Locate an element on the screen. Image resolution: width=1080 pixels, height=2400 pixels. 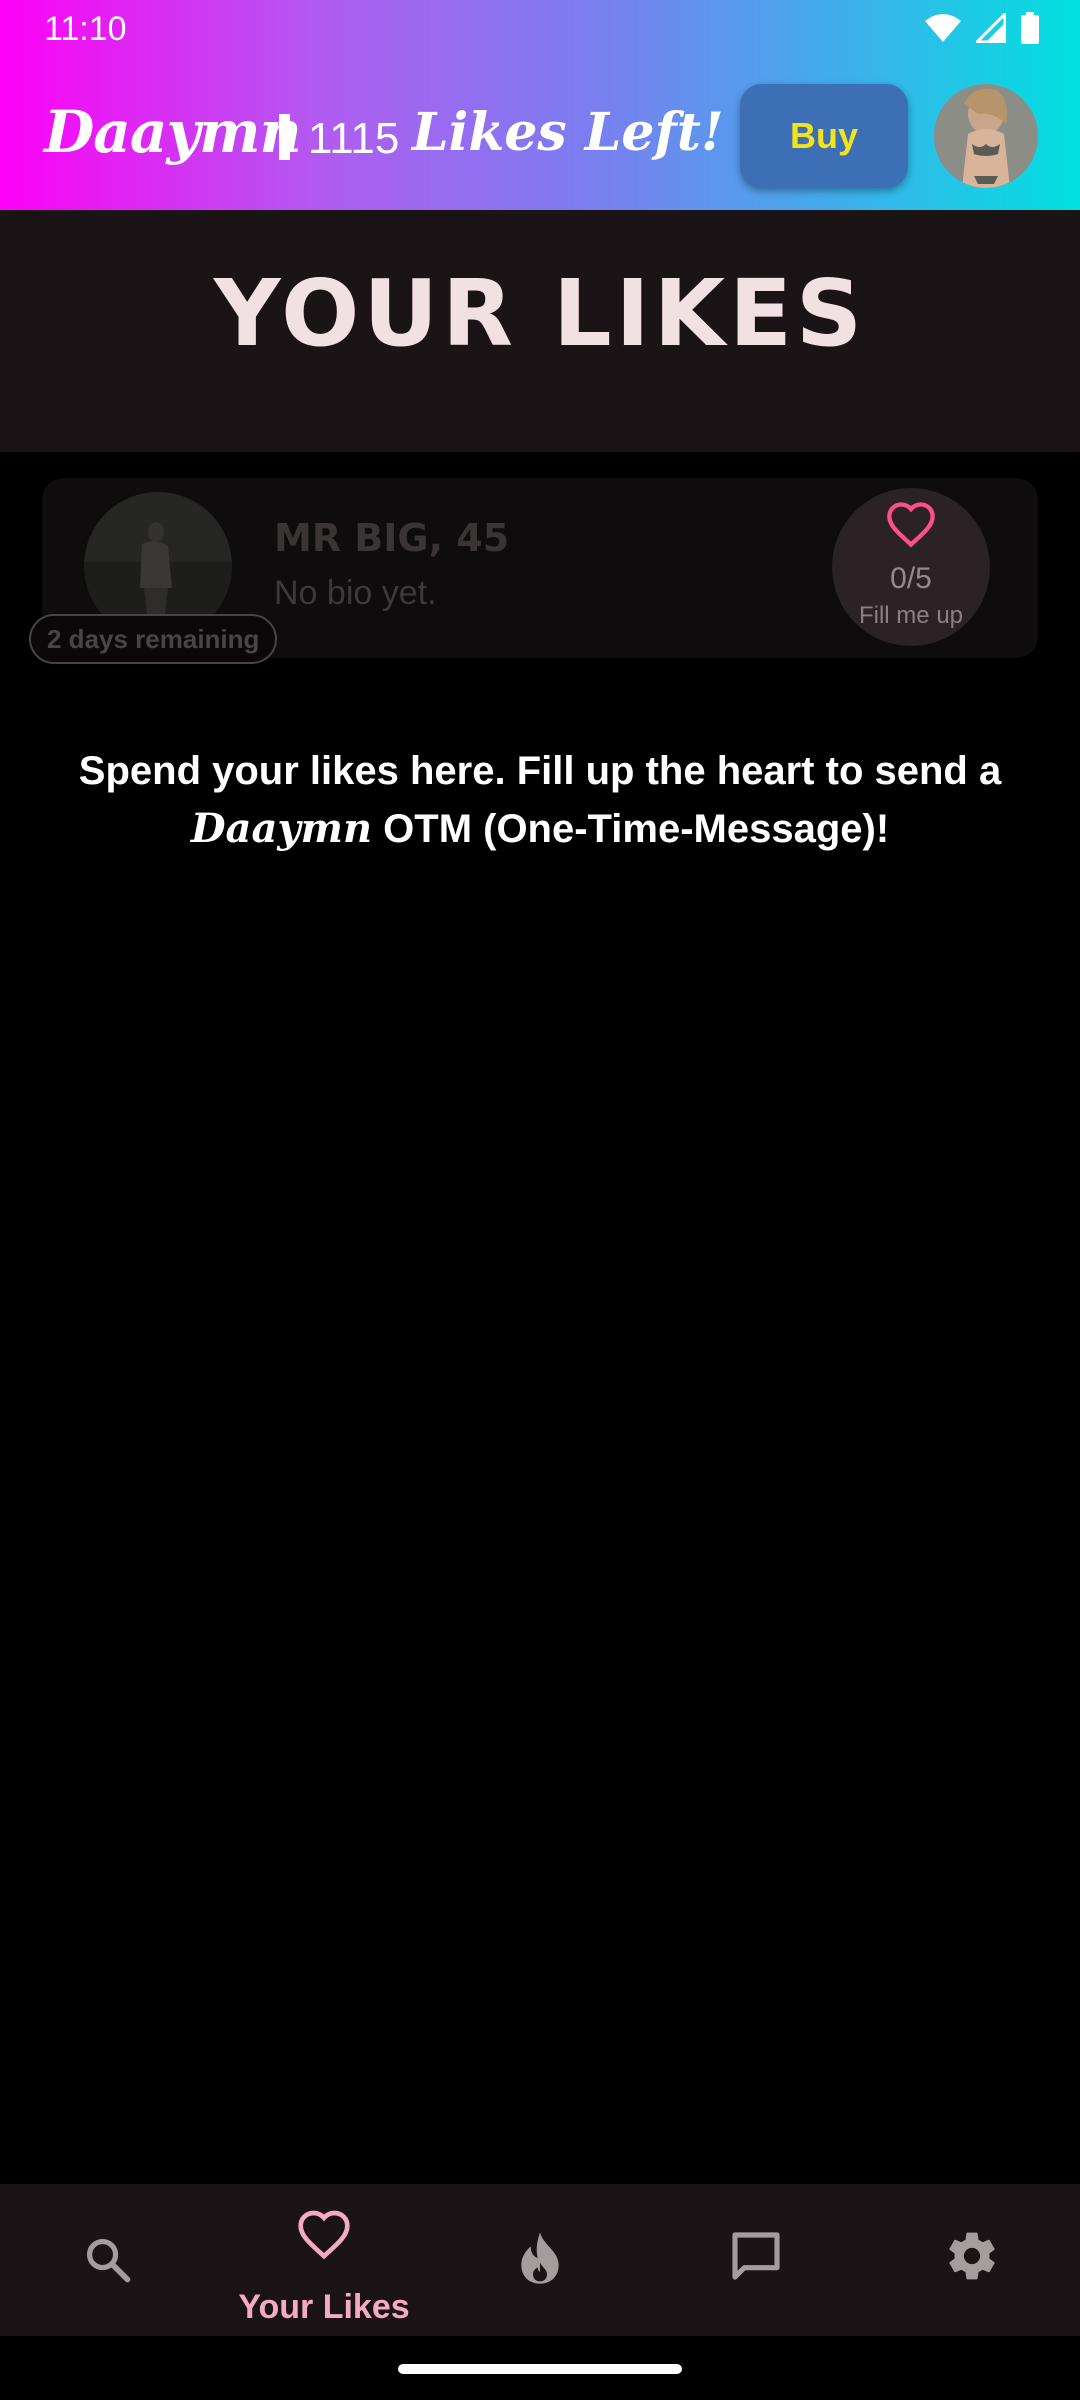
status-bar: 11:10 is located at coordinates (540, 31).